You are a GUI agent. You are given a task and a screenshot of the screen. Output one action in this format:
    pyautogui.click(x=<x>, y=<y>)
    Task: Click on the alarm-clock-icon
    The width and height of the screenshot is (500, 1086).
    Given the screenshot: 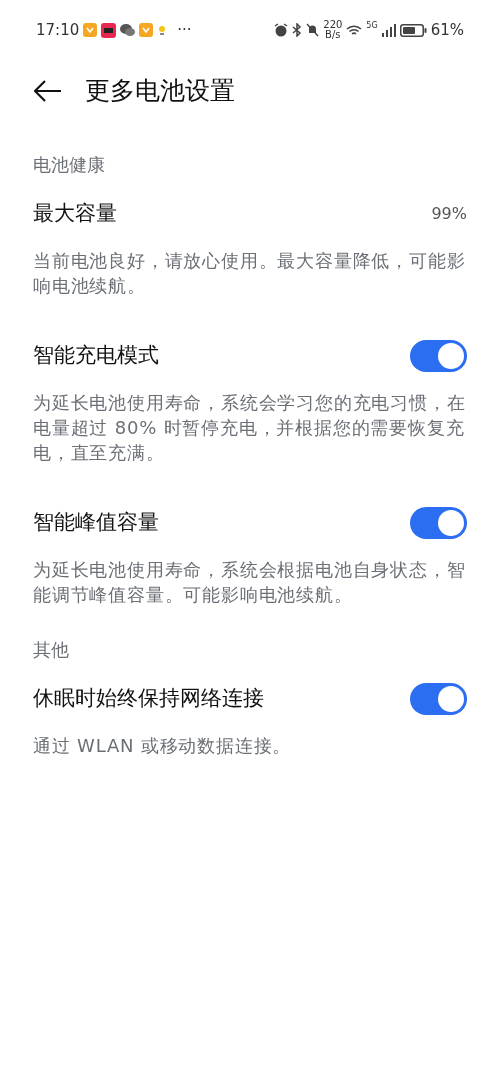 What is the action you would take?
    pyautogui.click(x=281, y=30)
    